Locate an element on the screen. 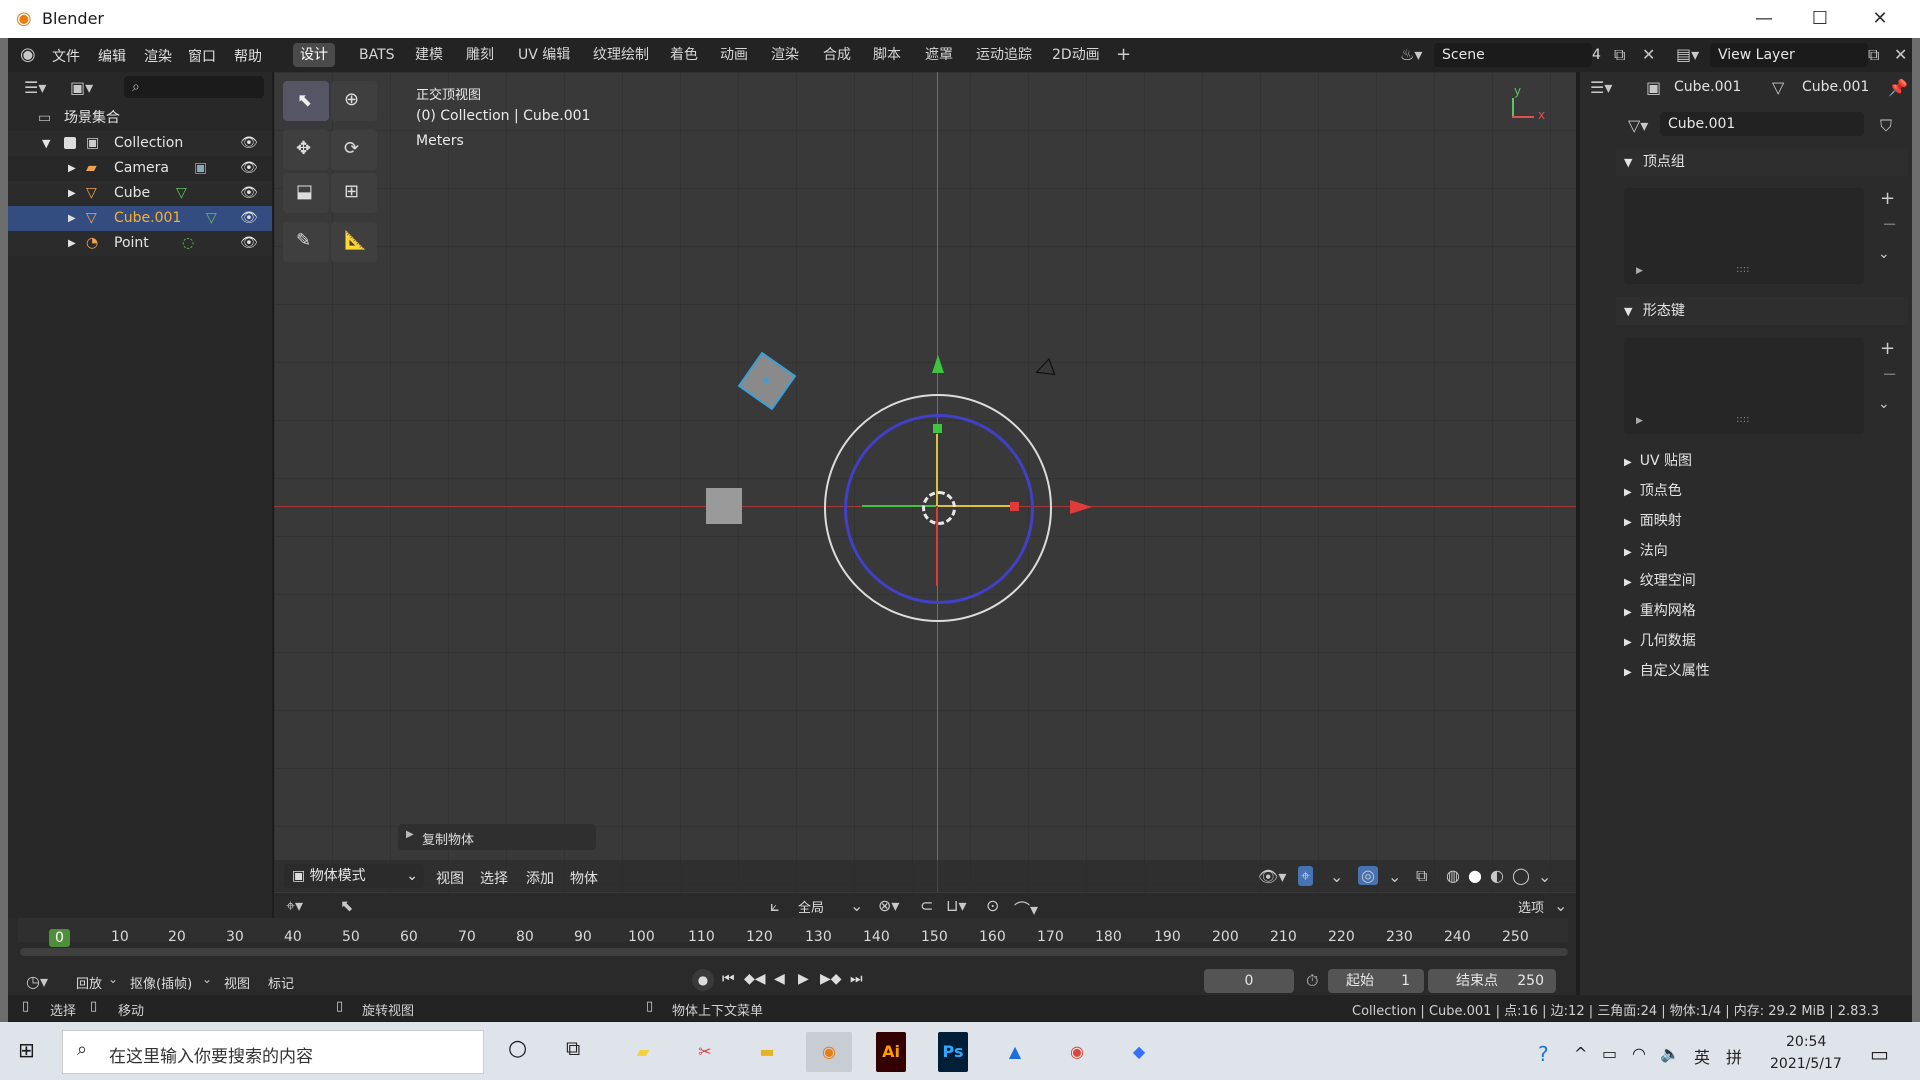  gizmo-x-handle is located at coordinates (1014, 506).